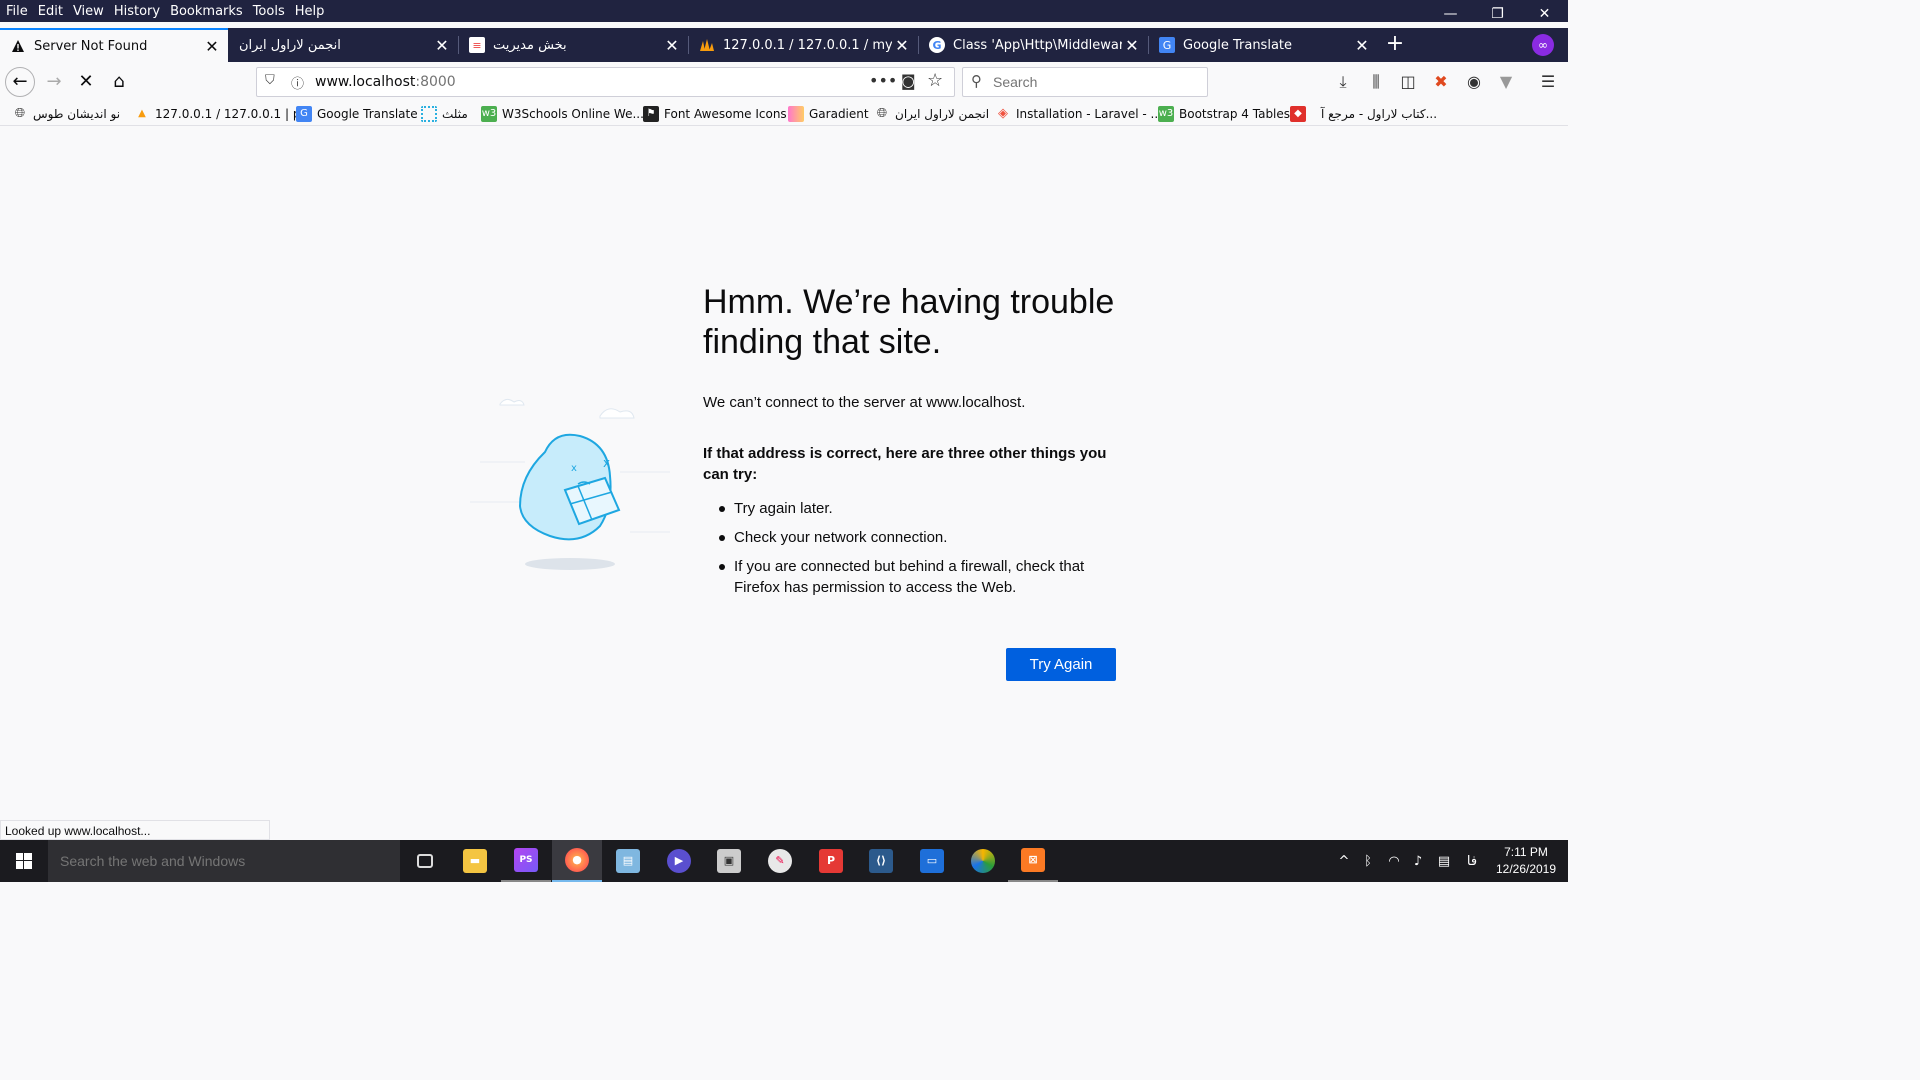  Describe the element at coordinates (220, 861) in the screenshot. I see `taskbar-search-input` at that location.